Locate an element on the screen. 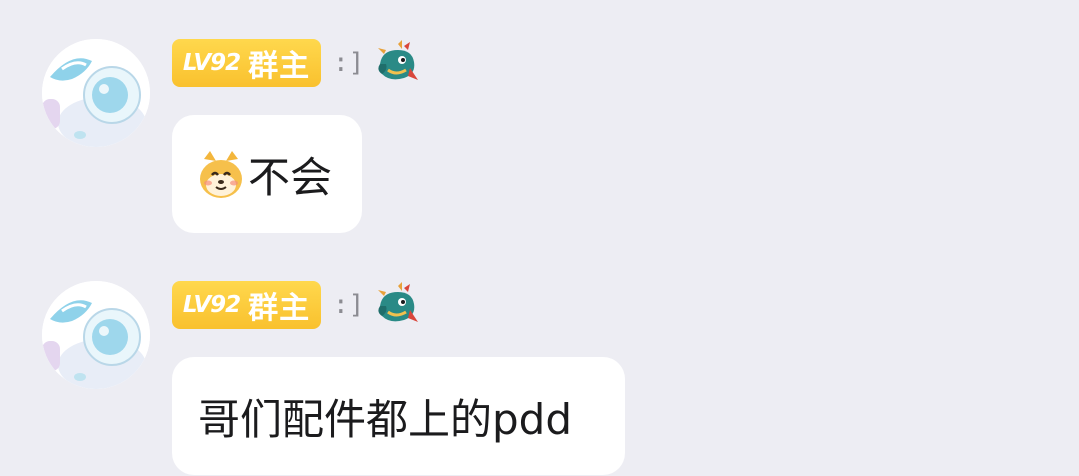  cat-face-emoji is located at coordinates (221, 174).